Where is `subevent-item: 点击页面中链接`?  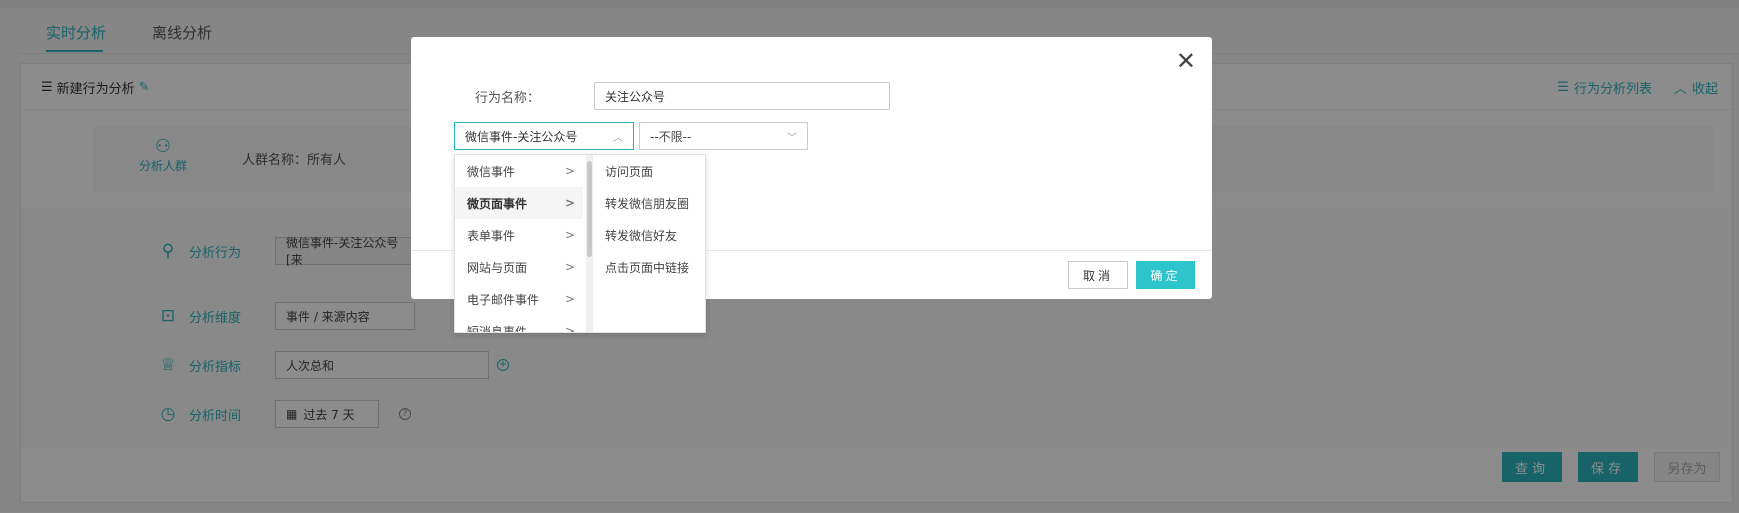
subevent-item: 点击页面中链接 is located at coordinates (649, 267).